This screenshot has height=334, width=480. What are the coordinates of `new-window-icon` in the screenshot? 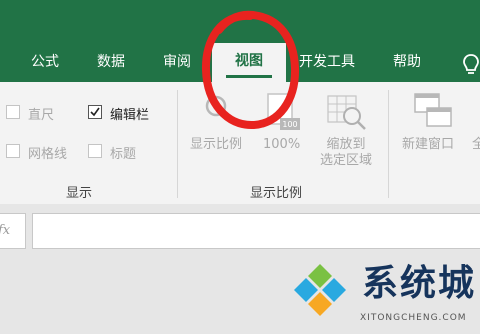 It's located at (434, 111).